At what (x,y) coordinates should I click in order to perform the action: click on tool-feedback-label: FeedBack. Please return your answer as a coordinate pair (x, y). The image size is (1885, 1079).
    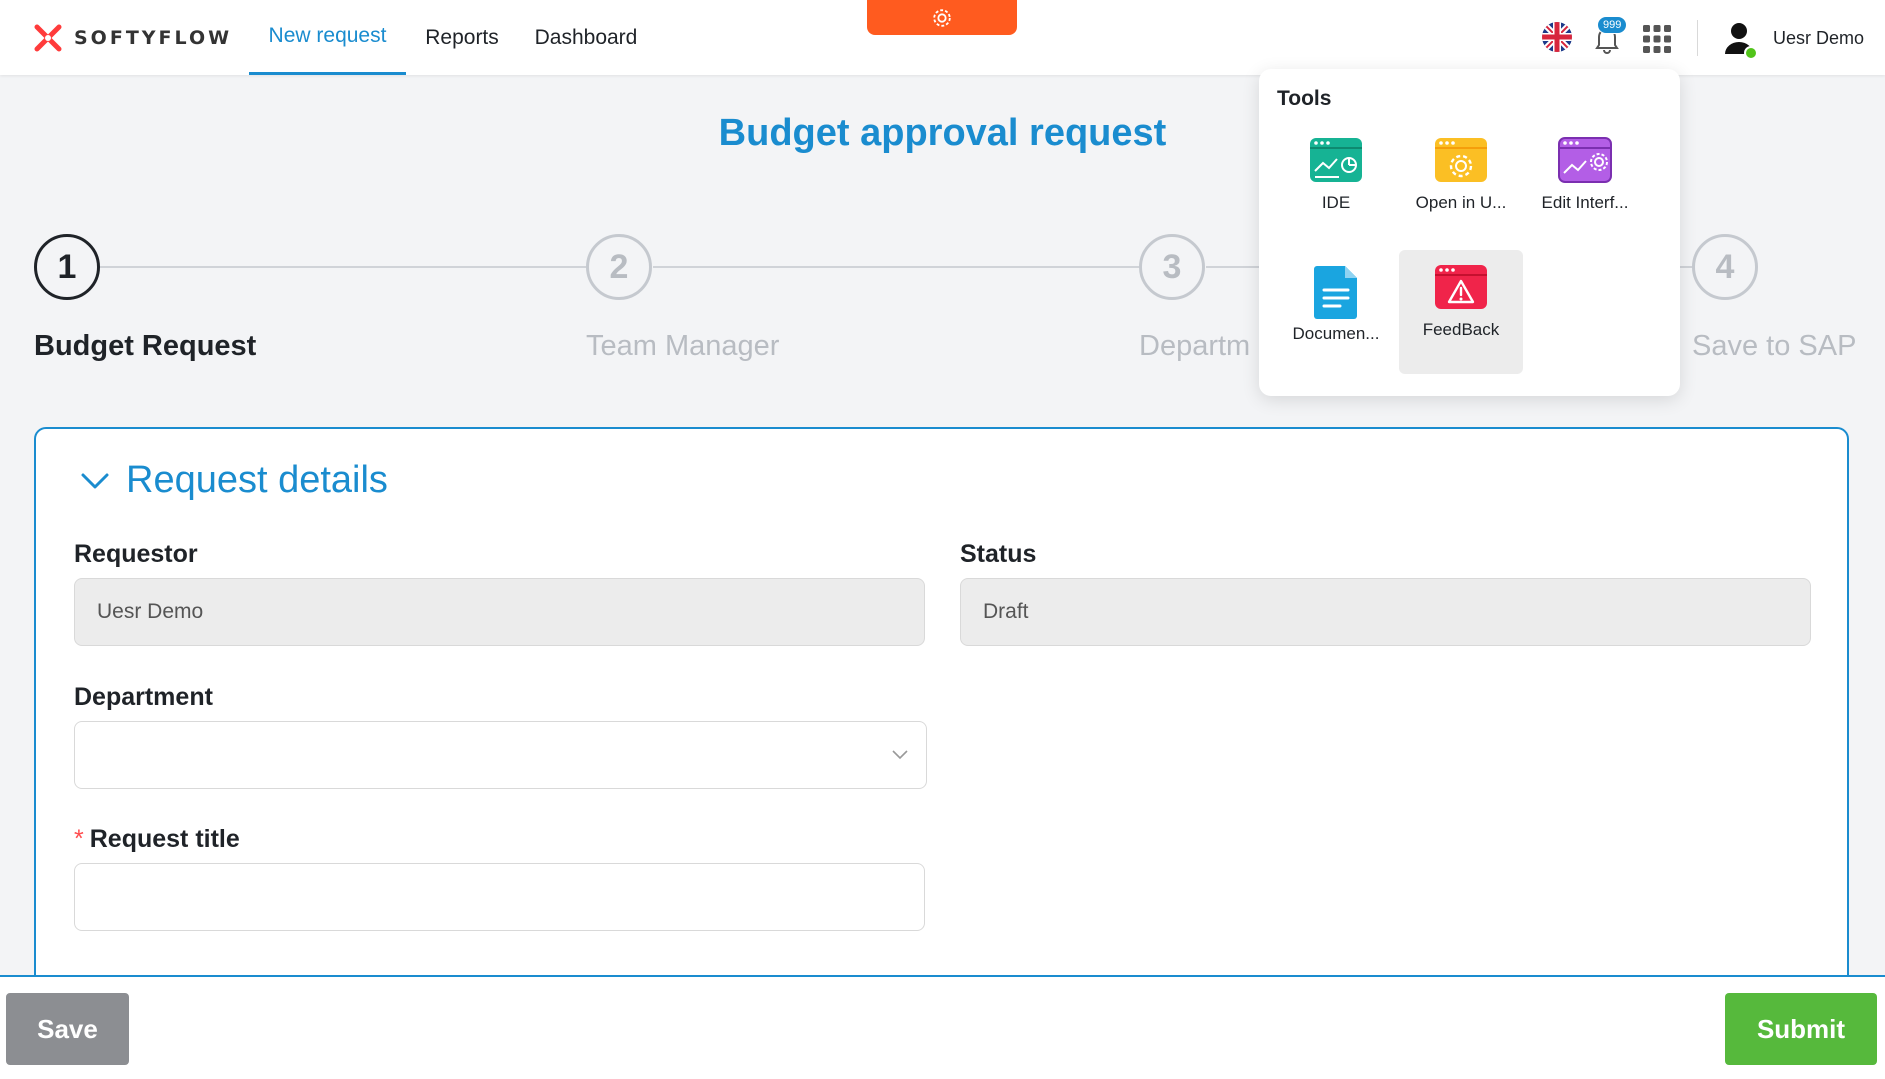
    Looking at the image, I should click on (1461, 329).